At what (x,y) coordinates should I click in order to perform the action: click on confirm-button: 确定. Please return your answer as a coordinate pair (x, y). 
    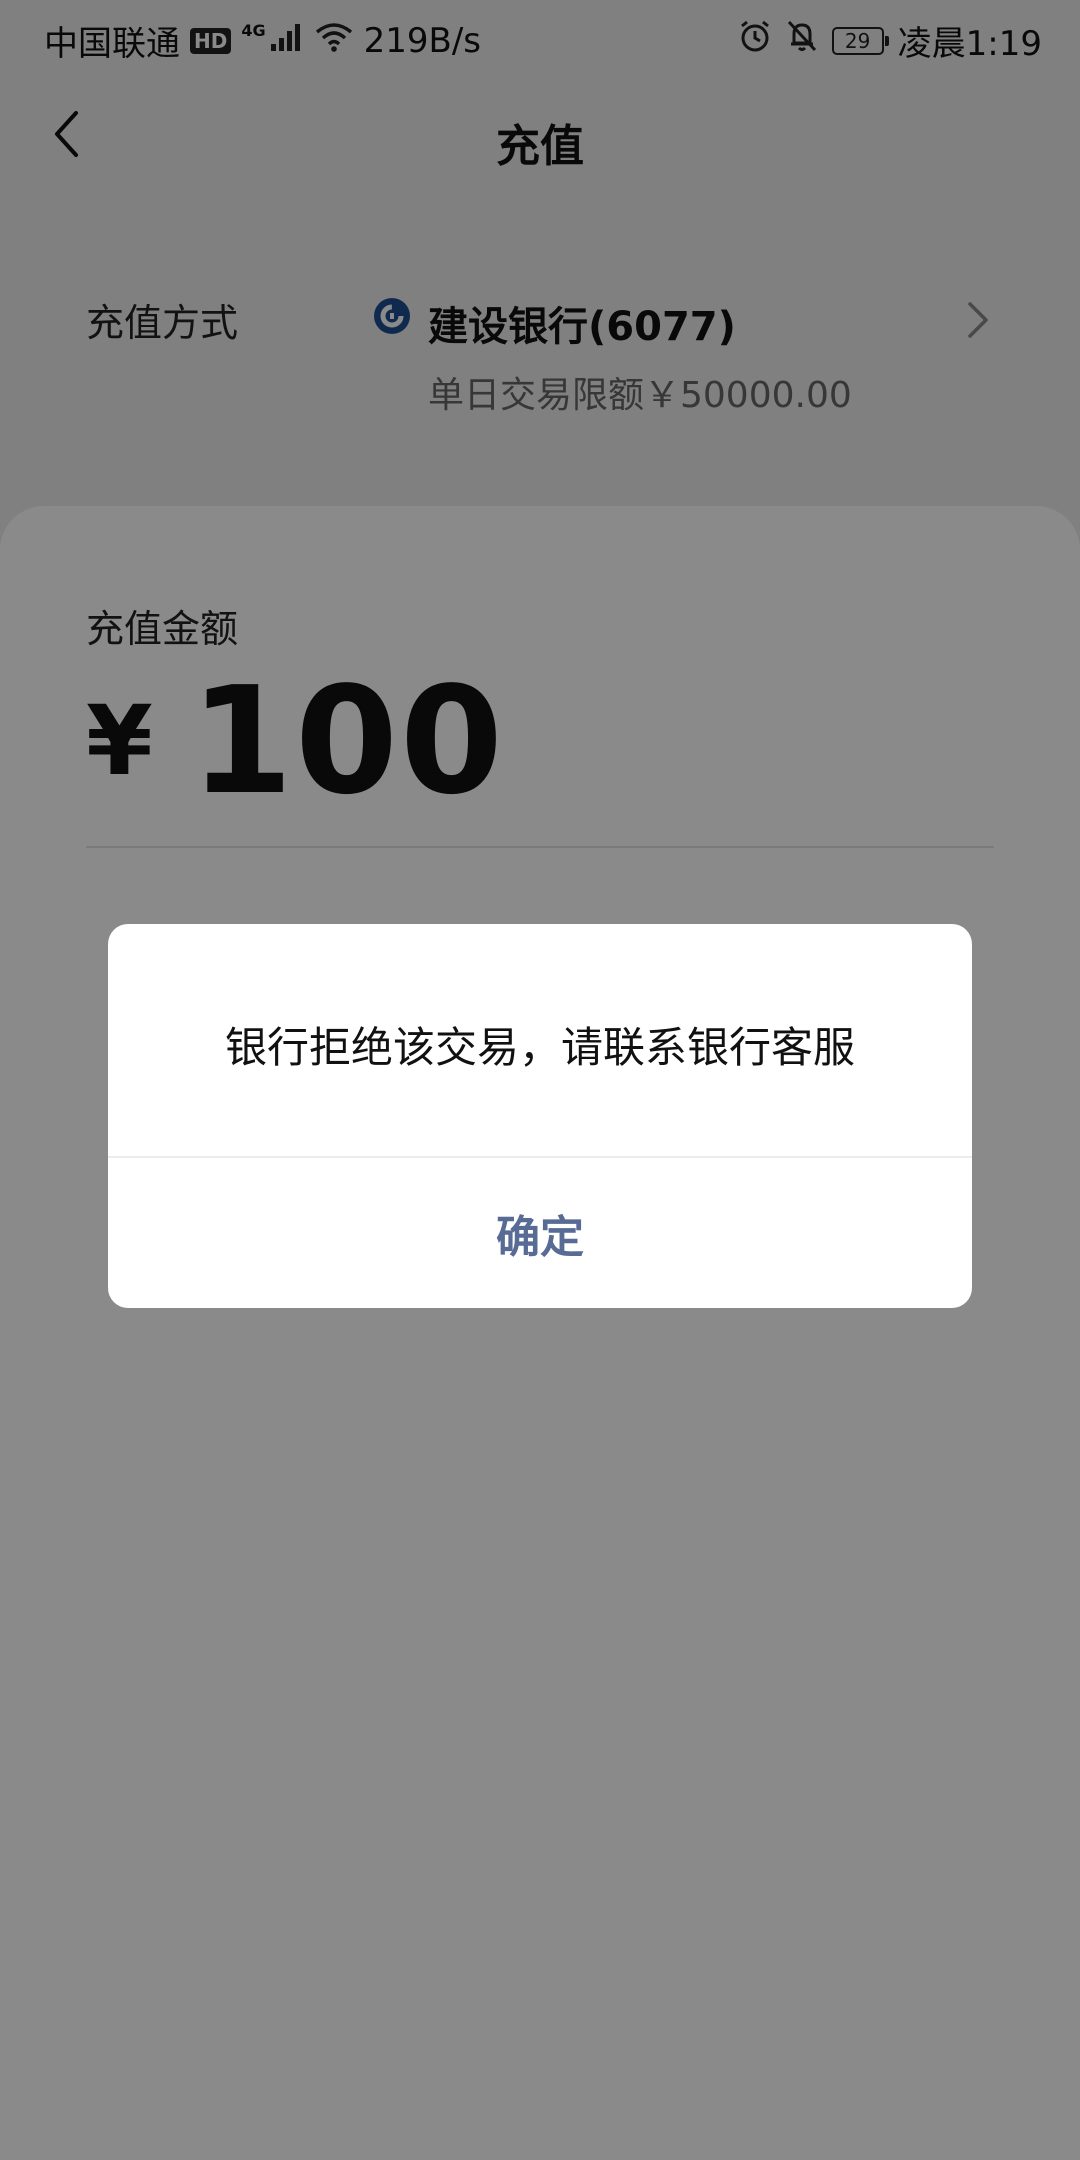
    Looking at the image, I should click on (540, 1233).